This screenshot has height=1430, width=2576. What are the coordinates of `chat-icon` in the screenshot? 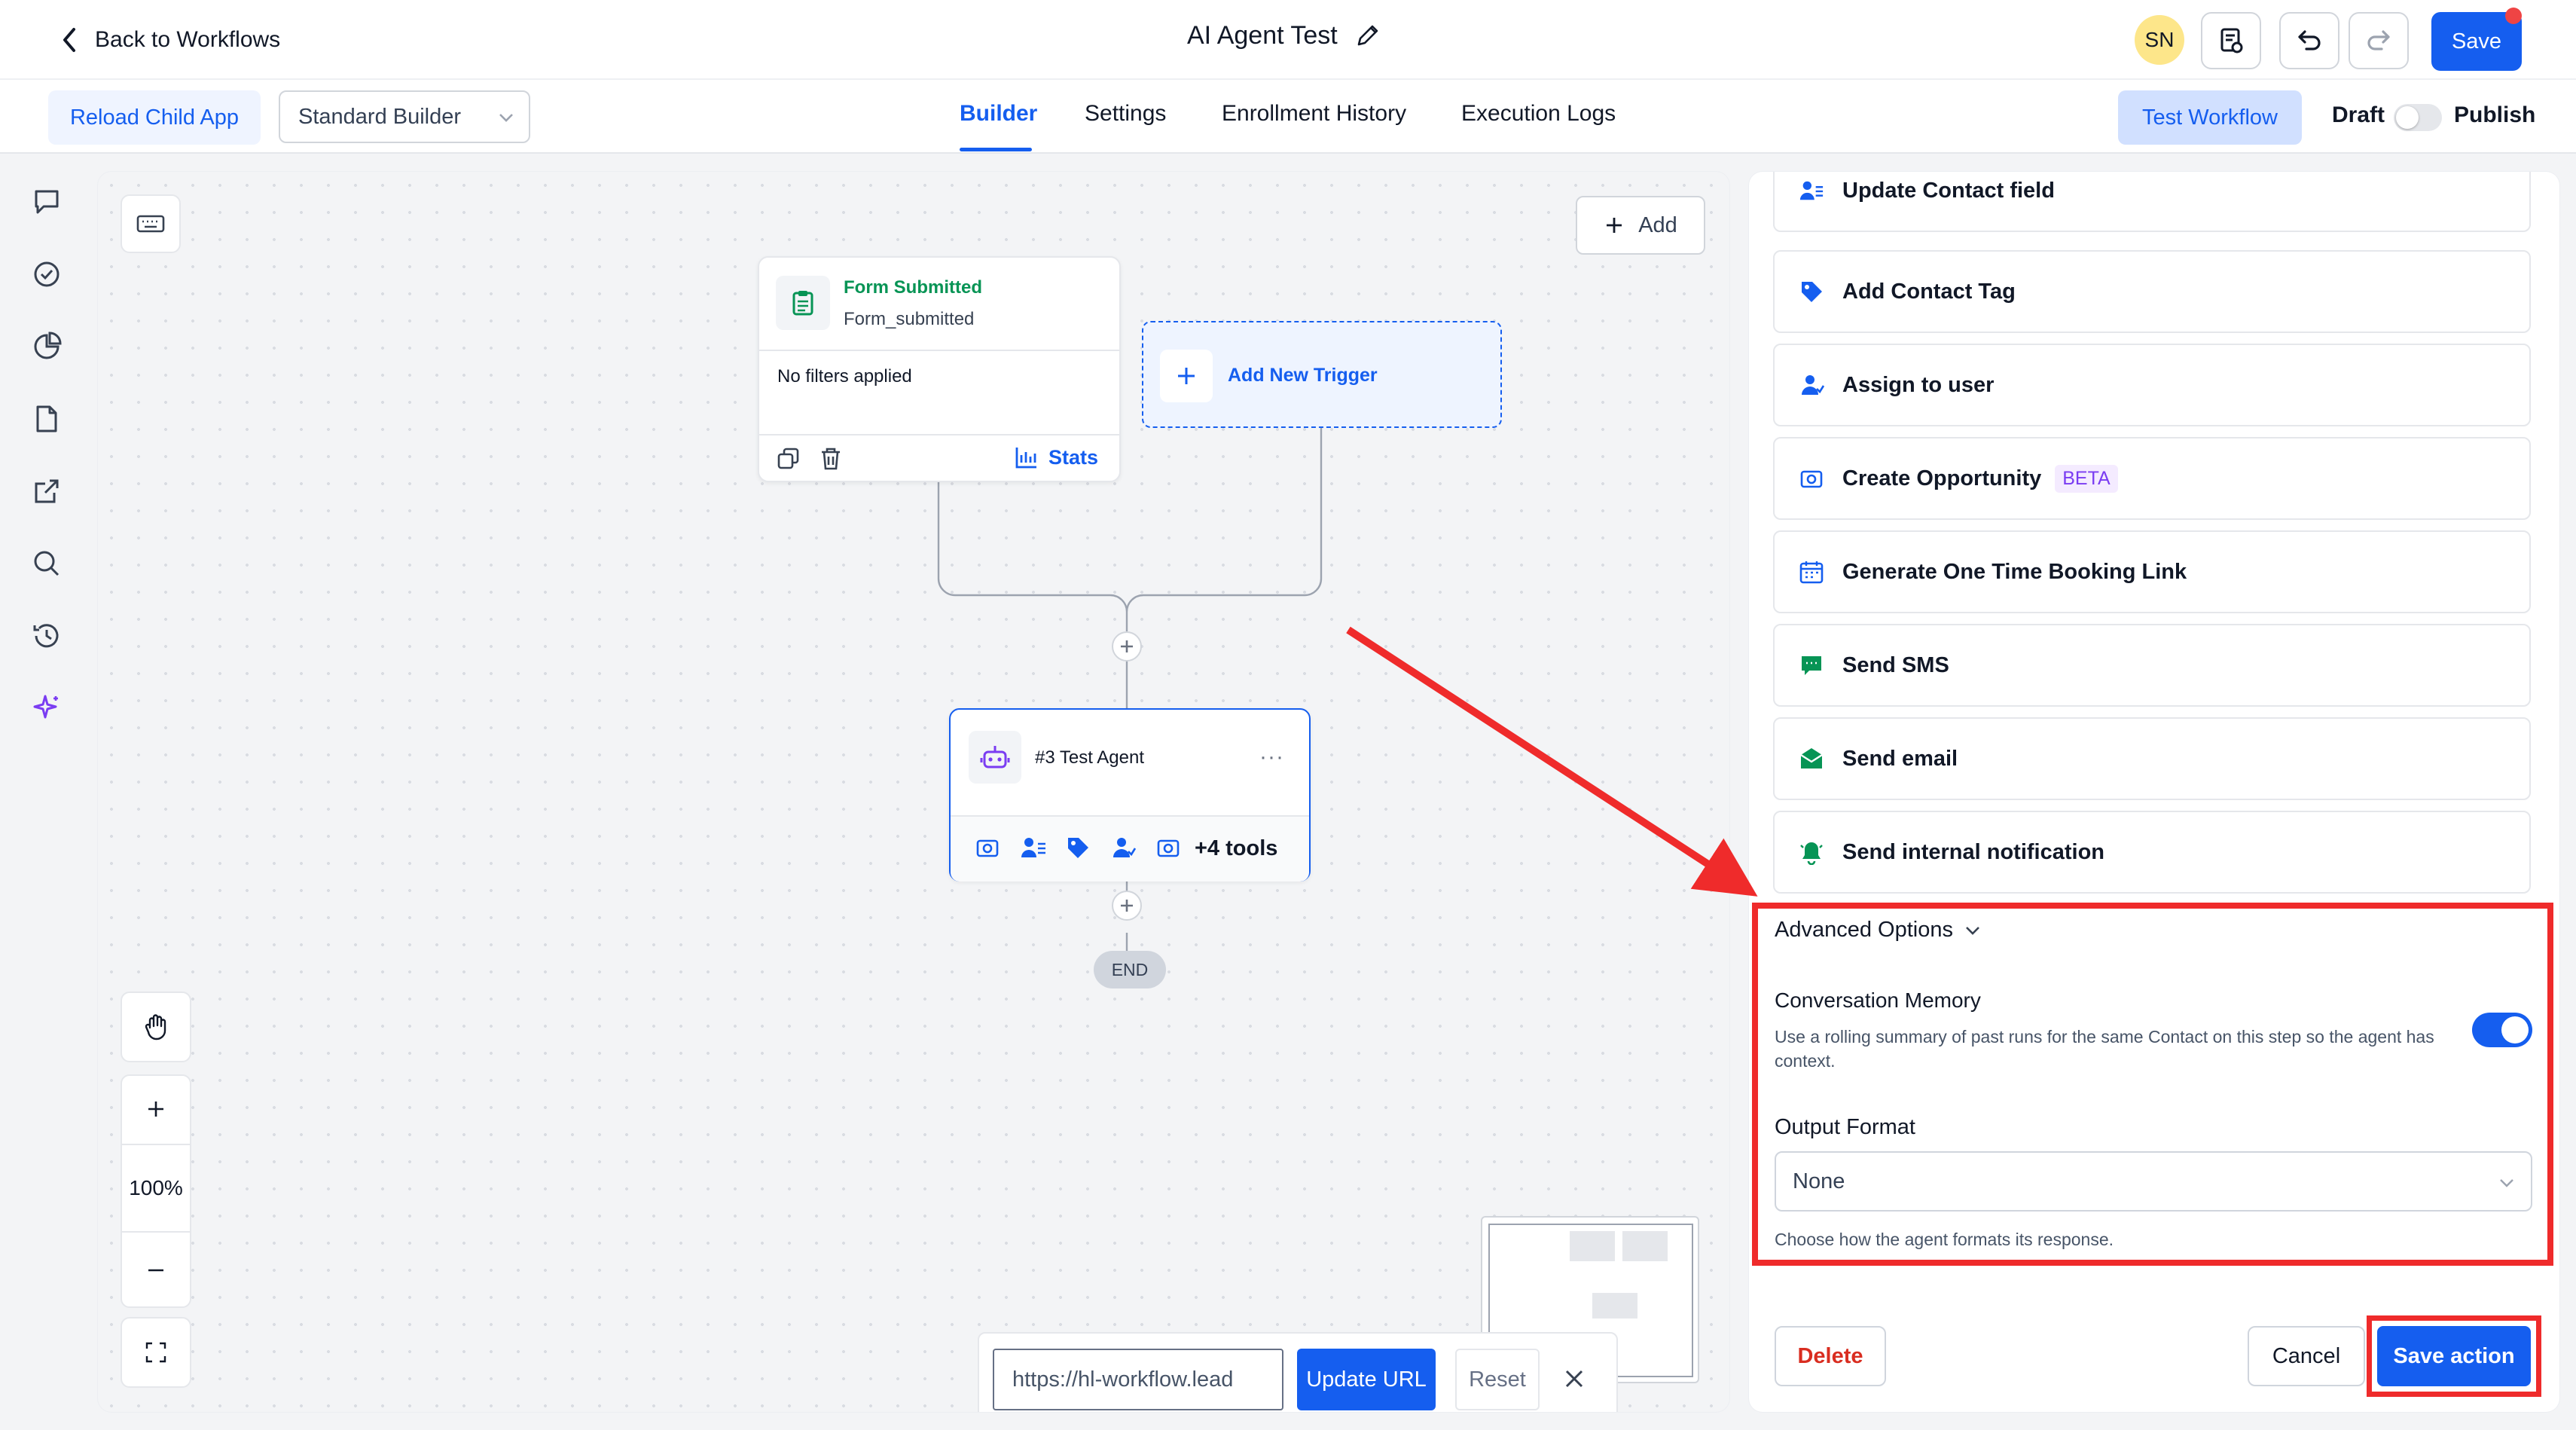 It's located at (47, 202).